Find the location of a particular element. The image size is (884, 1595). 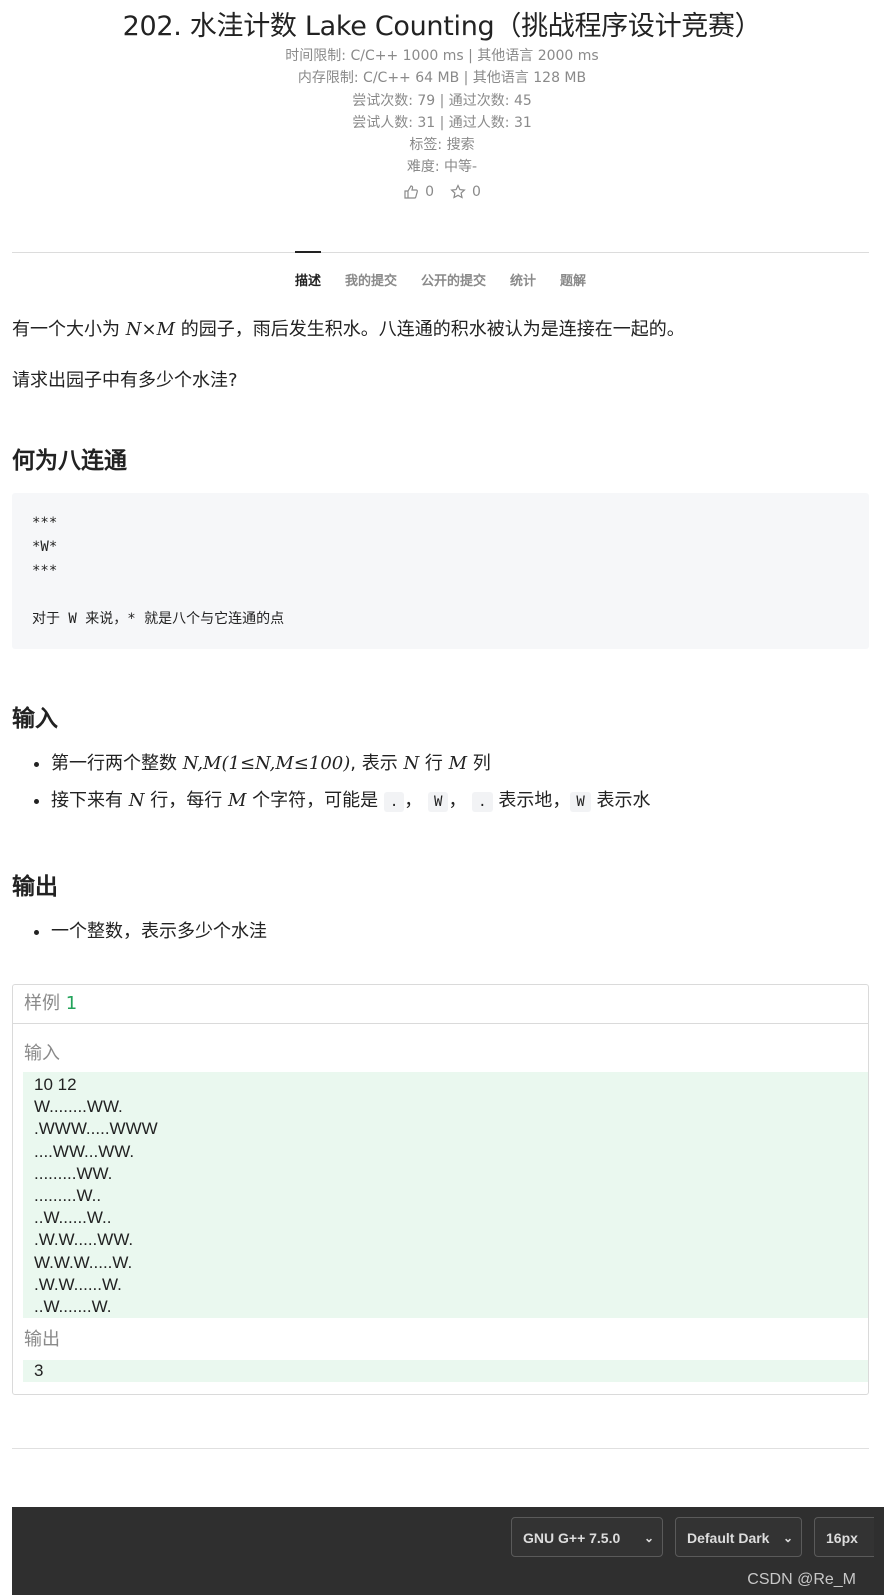

sample-label: 样例 is located at coordinates (42, 1003).